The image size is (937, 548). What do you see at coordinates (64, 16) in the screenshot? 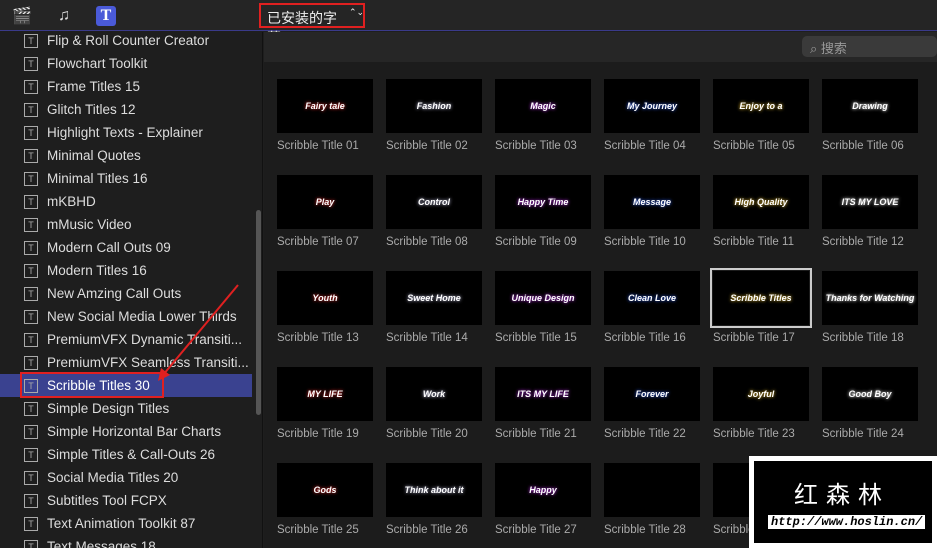
I see `music-photo-icon: ♫` at bounding box center [64, 16].